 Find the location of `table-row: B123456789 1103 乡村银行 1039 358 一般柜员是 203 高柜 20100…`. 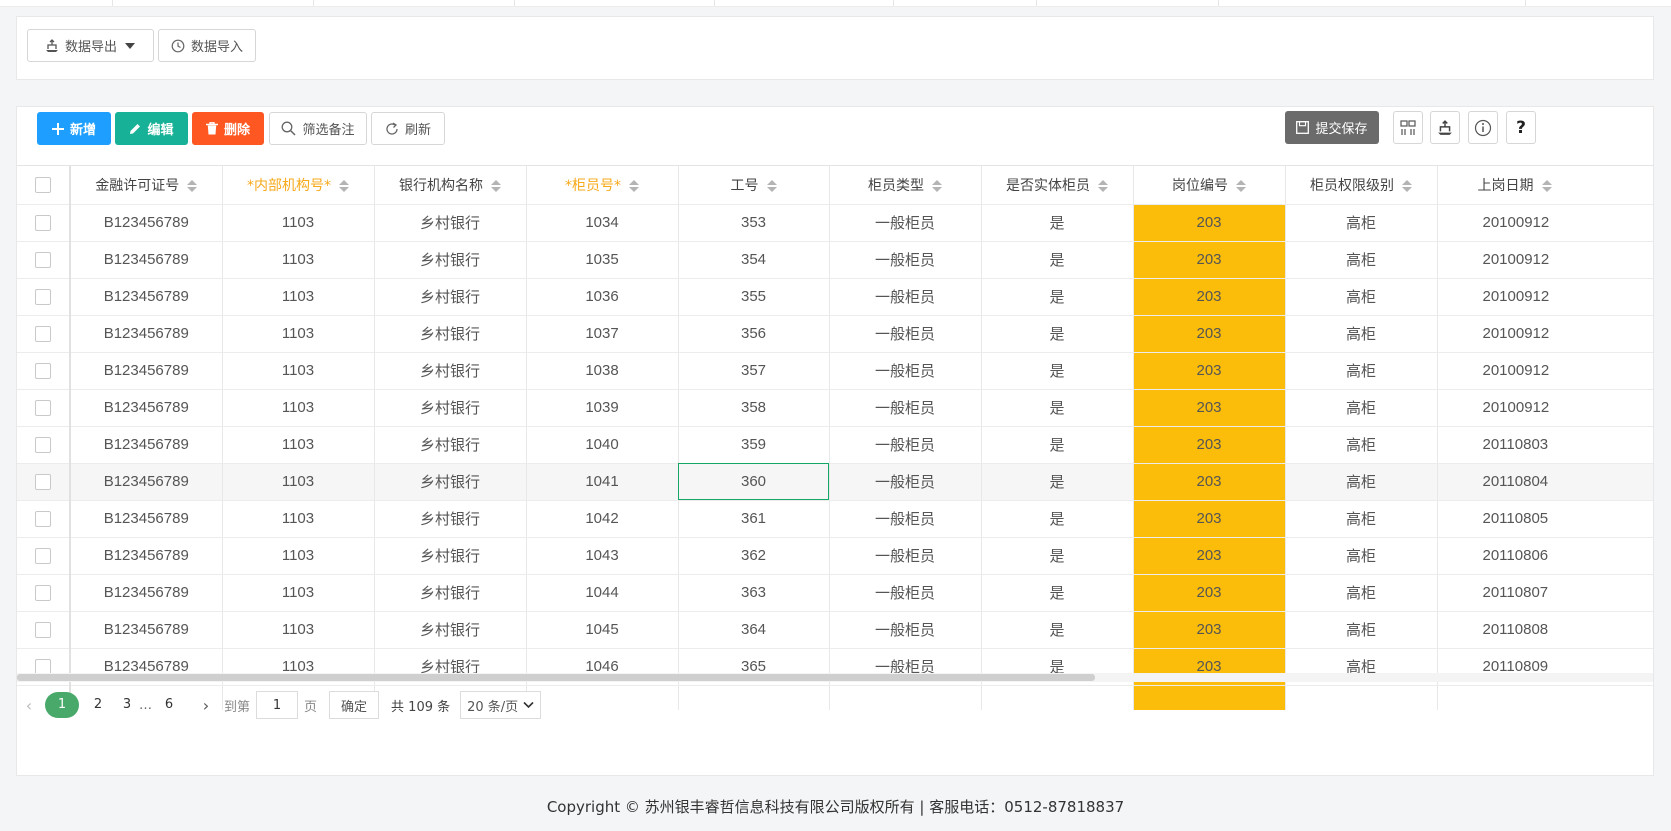

table-row: B123456789 1103 乡村银行 1039 358 一般柜员是 203 高柜 20100… is located at coordinates (835, 408).